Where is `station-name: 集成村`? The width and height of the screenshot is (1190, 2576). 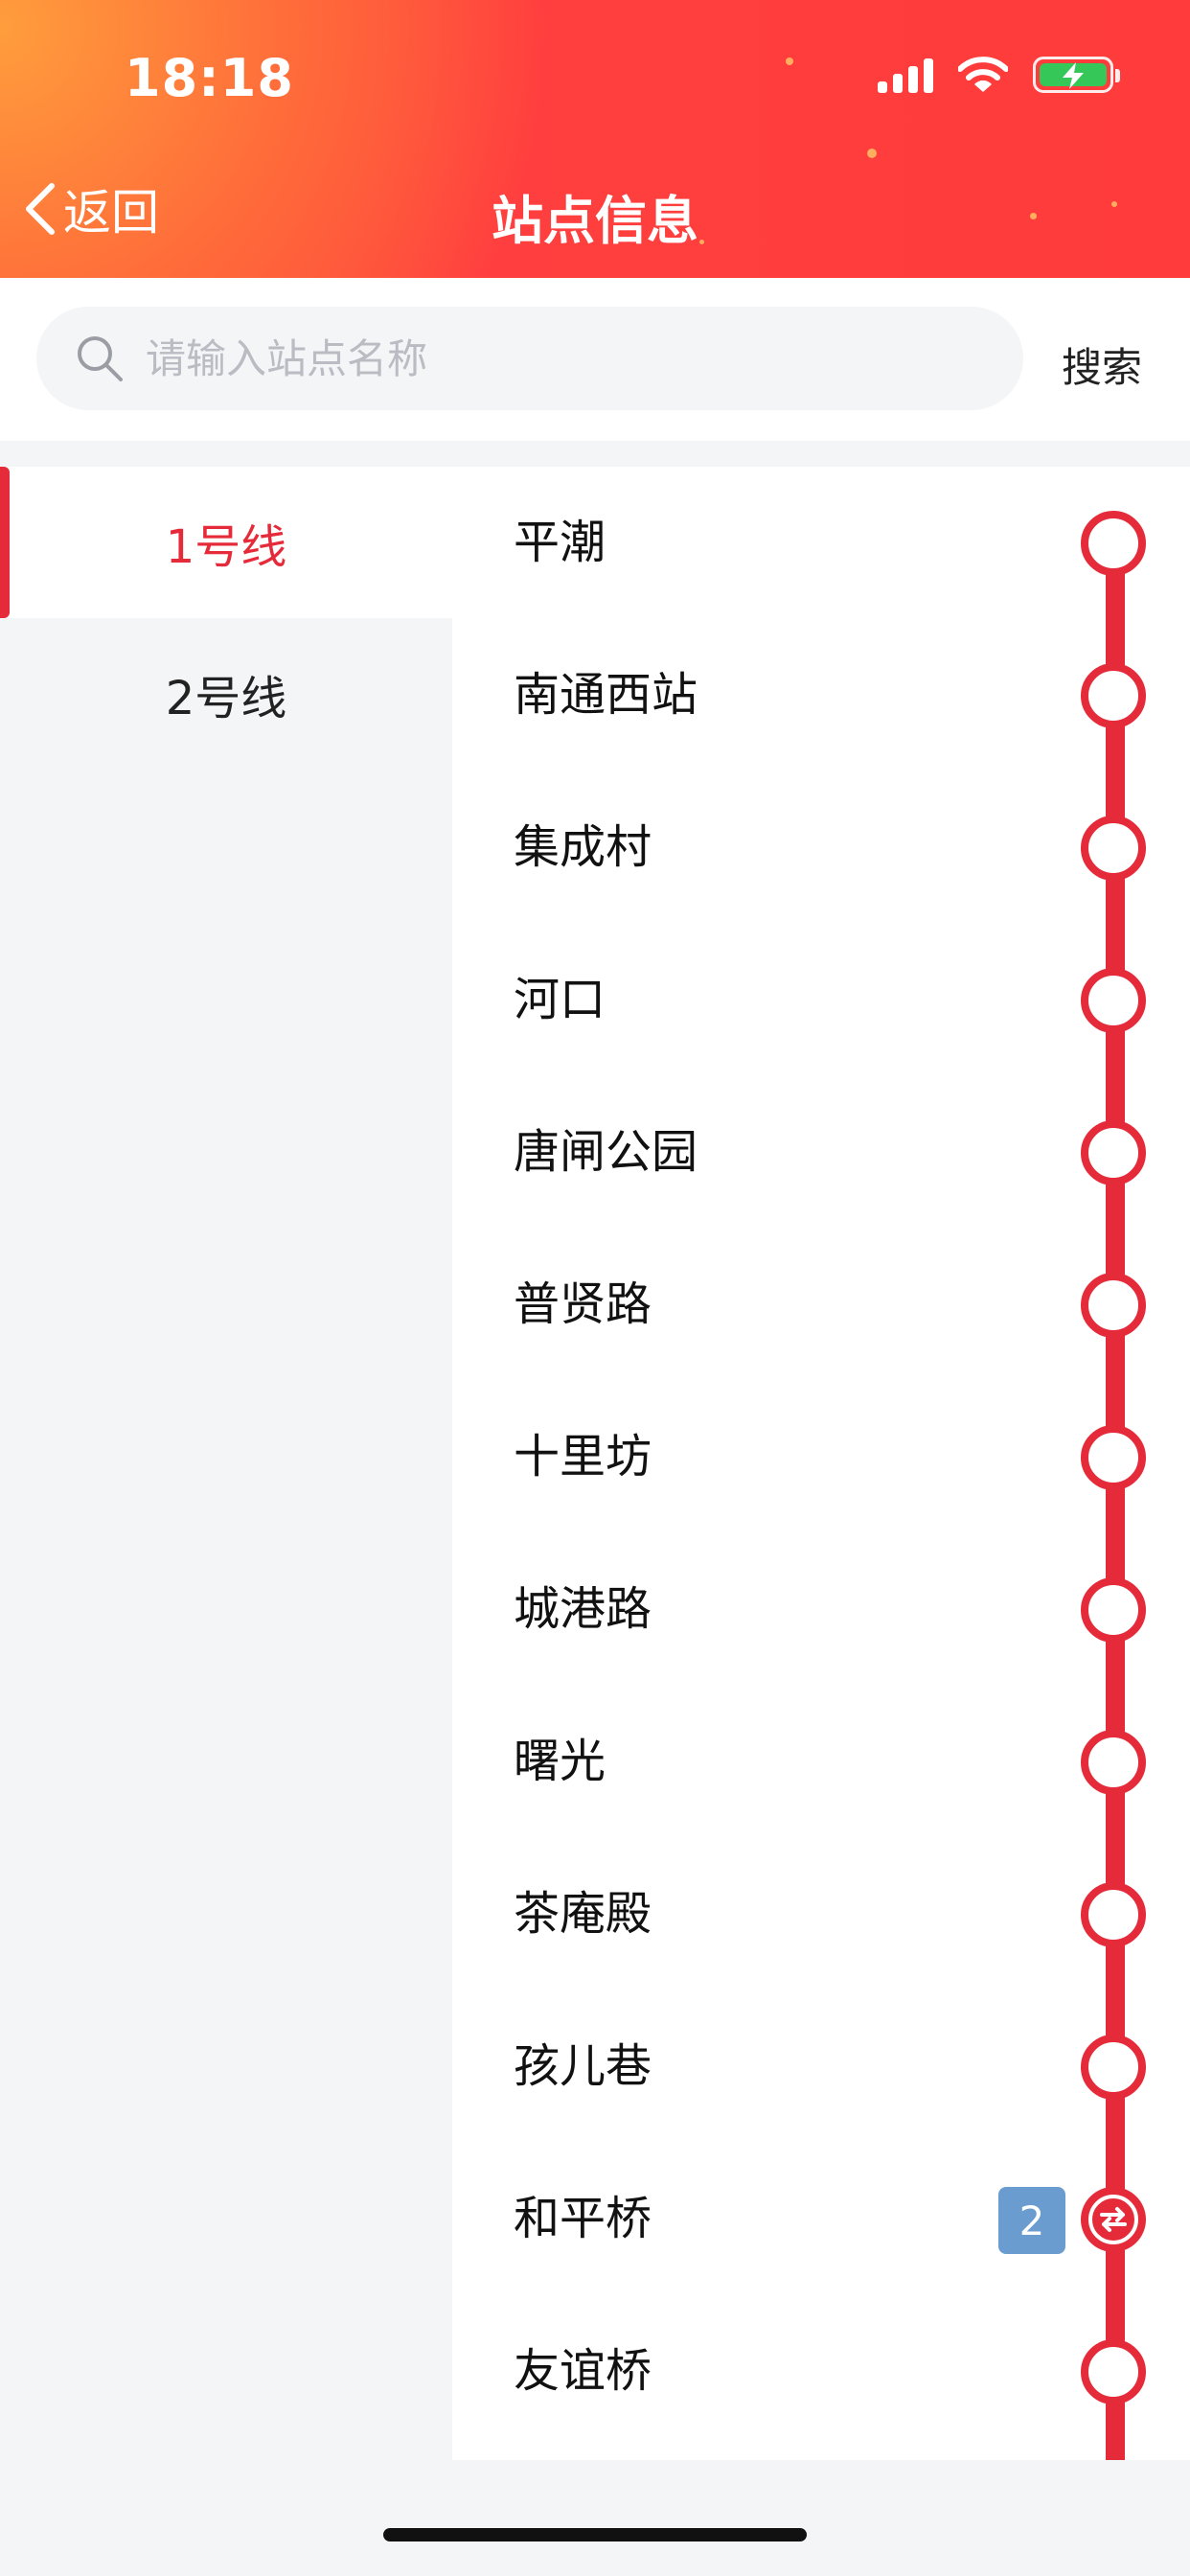 station-name: 集成村 is located at coordinates (583, 847).